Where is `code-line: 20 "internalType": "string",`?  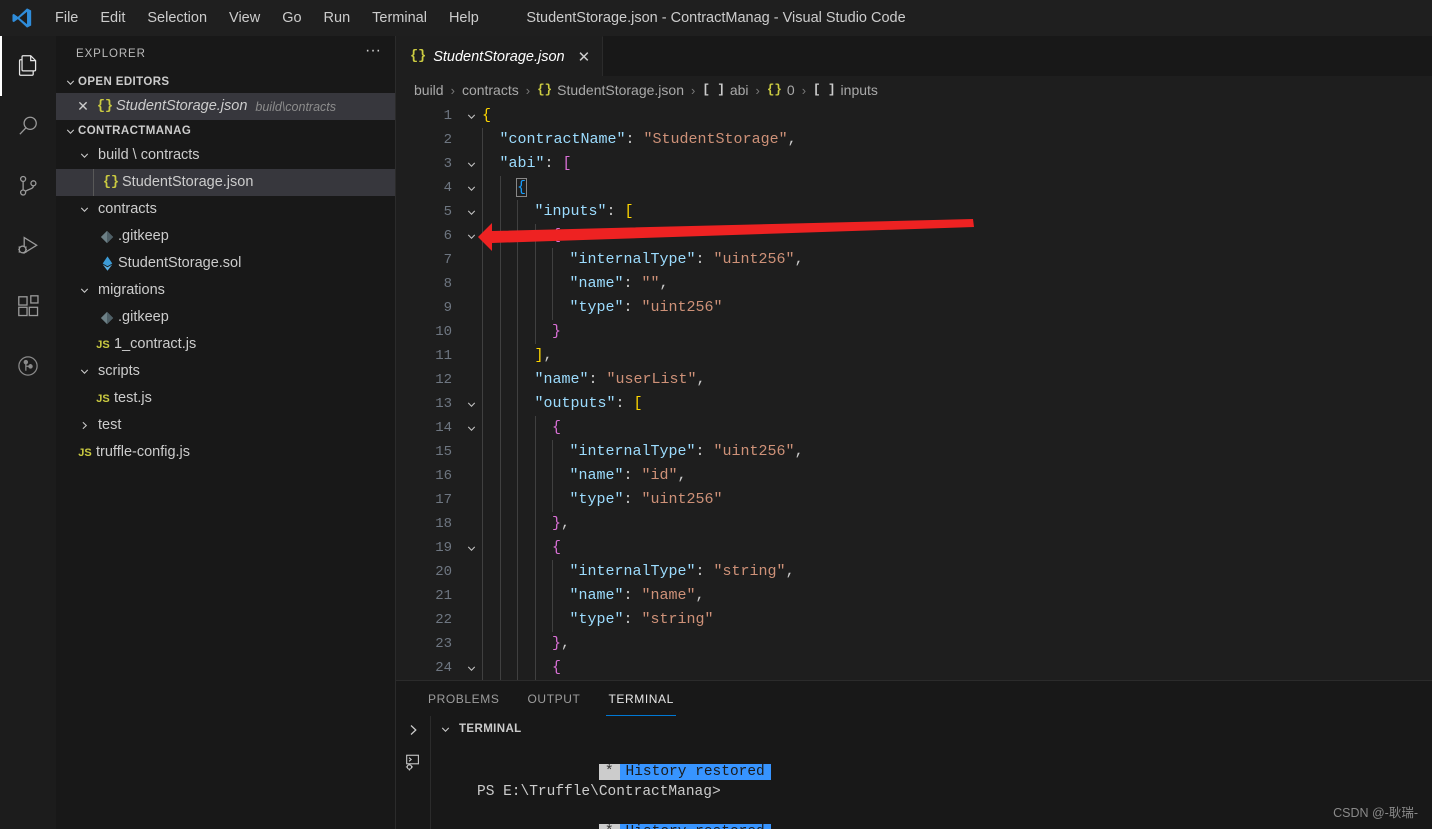 code-line: 20 "internalType": "string", is located at coordinates (914, 572).